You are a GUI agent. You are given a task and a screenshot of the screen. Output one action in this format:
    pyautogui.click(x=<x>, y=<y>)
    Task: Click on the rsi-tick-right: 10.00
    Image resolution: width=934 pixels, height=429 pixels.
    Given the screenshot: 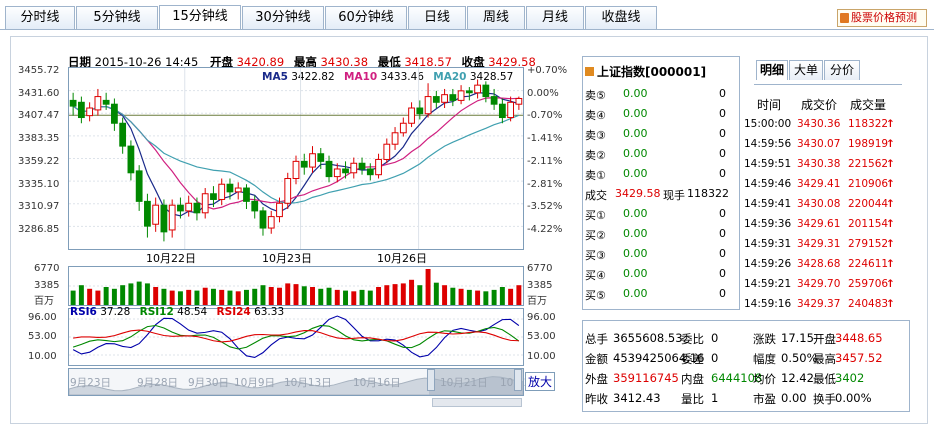 What is the action you would take?
    pyautogui.click(x=541, y=356)
    